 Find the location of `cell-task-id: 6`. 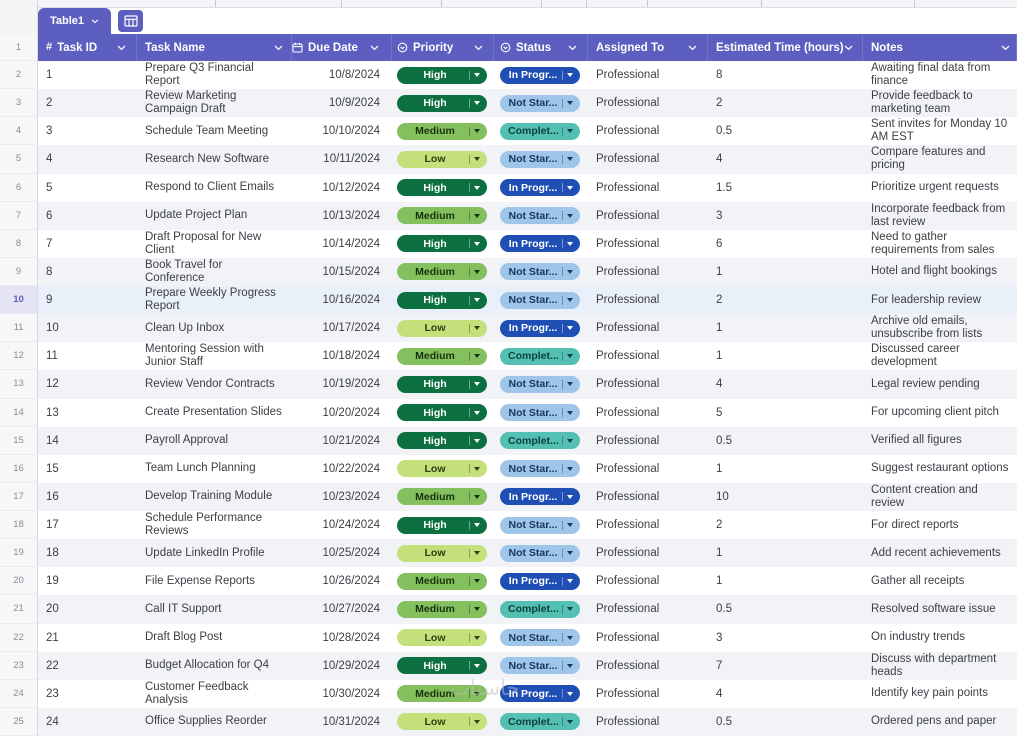

cell-task-id: 6 is located at coordinates (87, 216).